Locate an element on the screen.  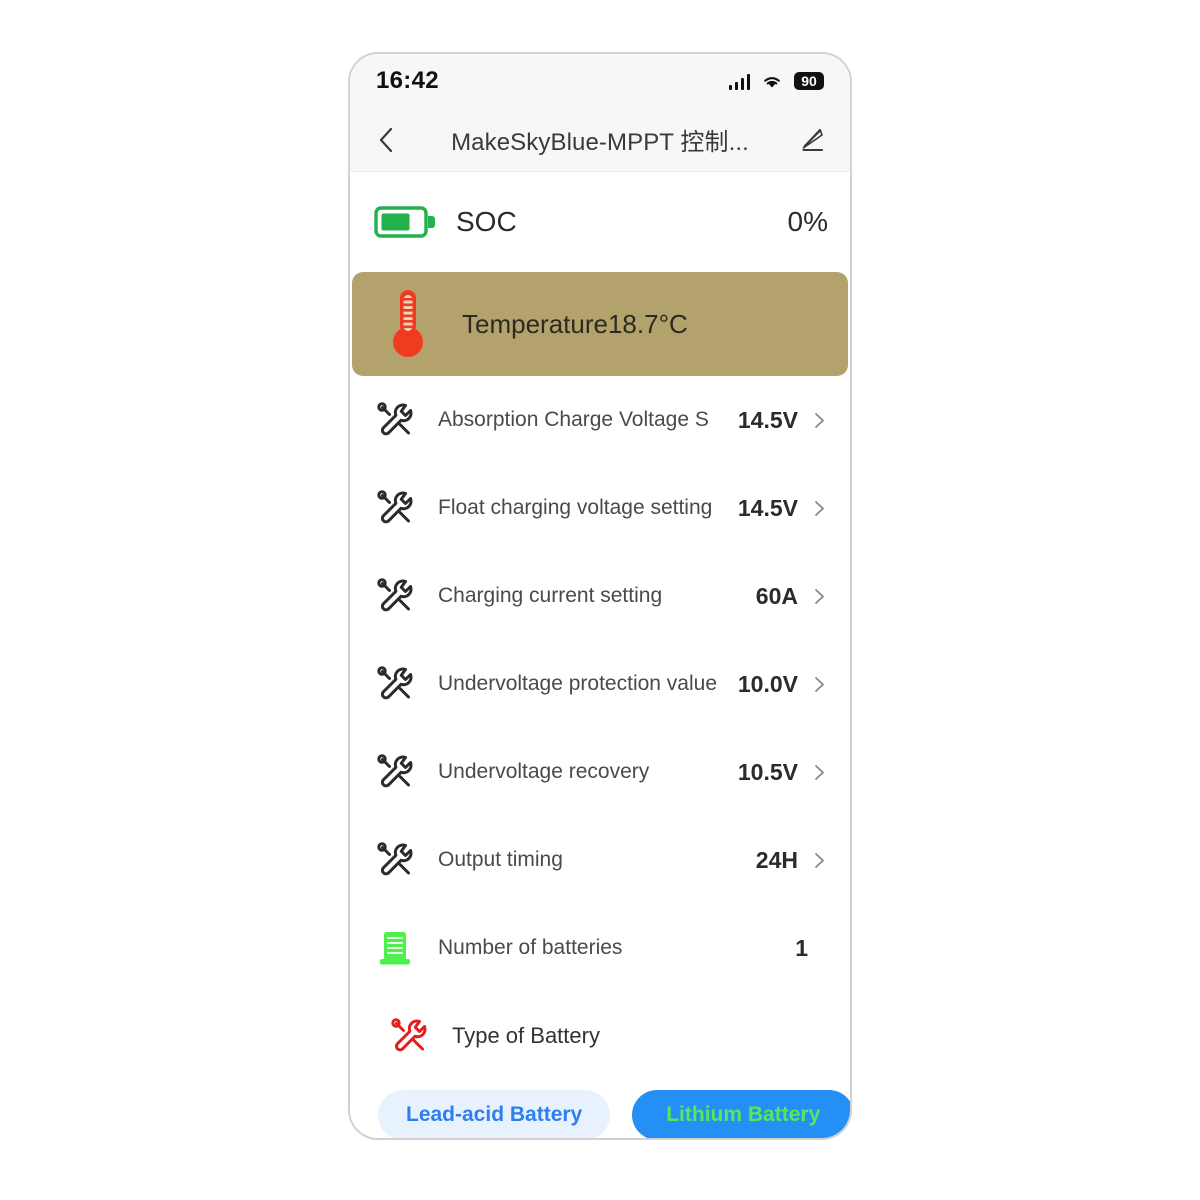
setting-value: 10.5V is located at coordinates (767, 771).